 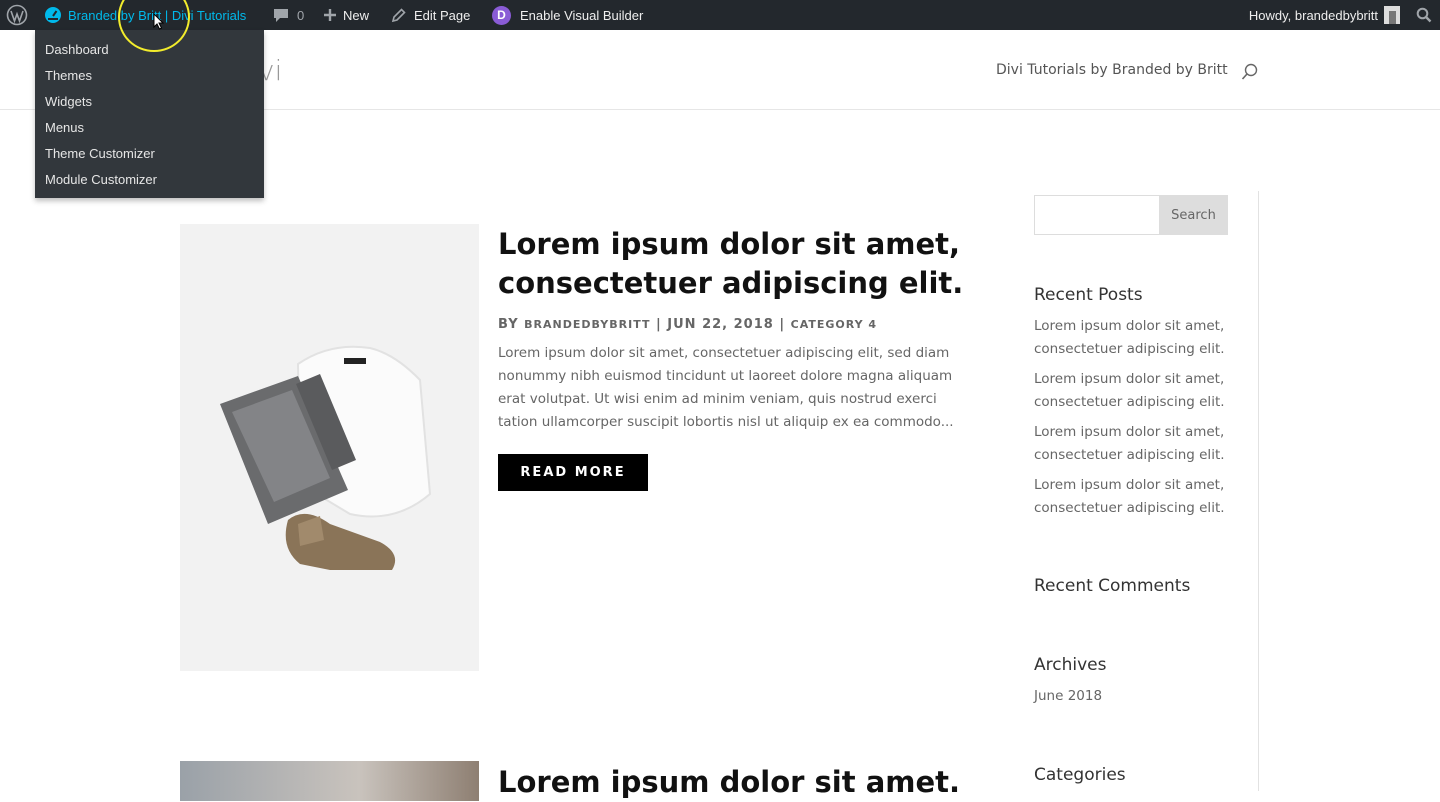 I want to click on nav-link-home: Divi Tutorials by Branded by Britt, so click(x=1112, y=70).